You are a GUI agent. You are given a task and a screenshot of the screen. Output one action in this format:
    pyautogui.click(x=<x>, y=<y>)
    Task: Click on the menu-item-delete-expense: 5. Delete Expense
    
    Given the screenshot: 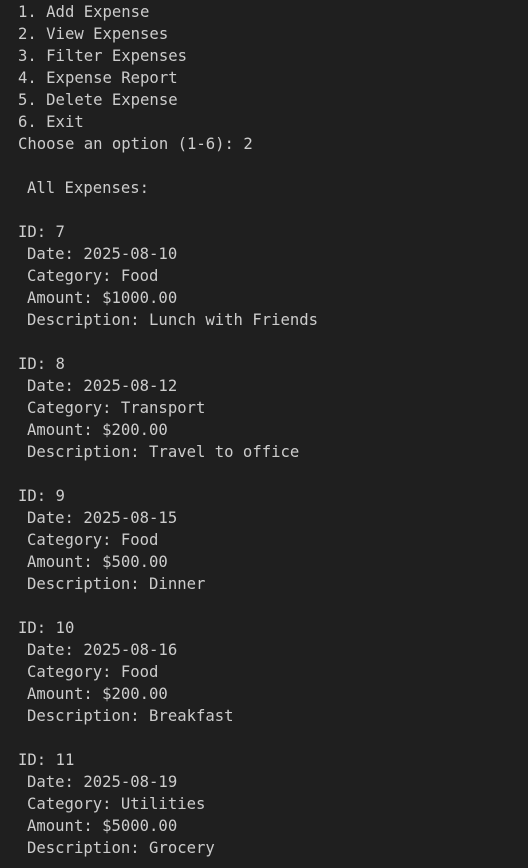 What is the action you would take?
    pyautogui.click(x=98, y=100)
    